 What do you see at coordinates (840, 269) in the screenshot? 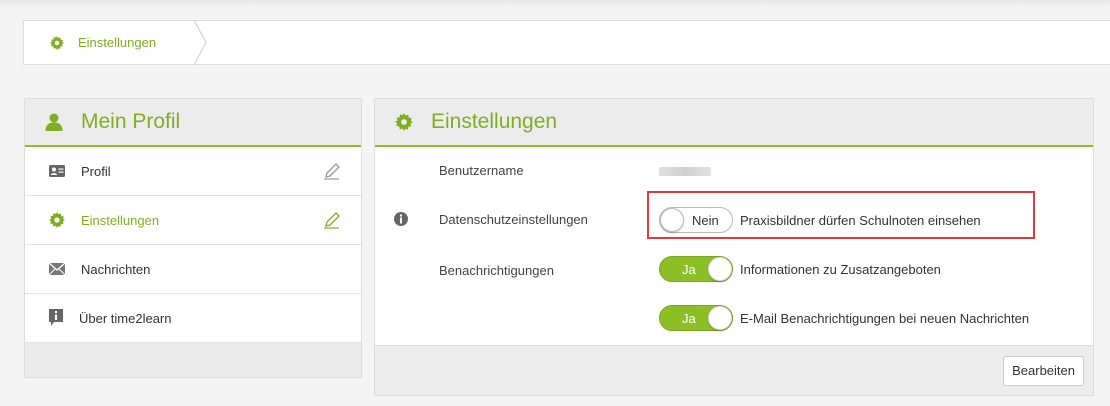
I see `notification-offers-description: Informationen zu Zusatzangeboten` at bounding box center [840, 269].